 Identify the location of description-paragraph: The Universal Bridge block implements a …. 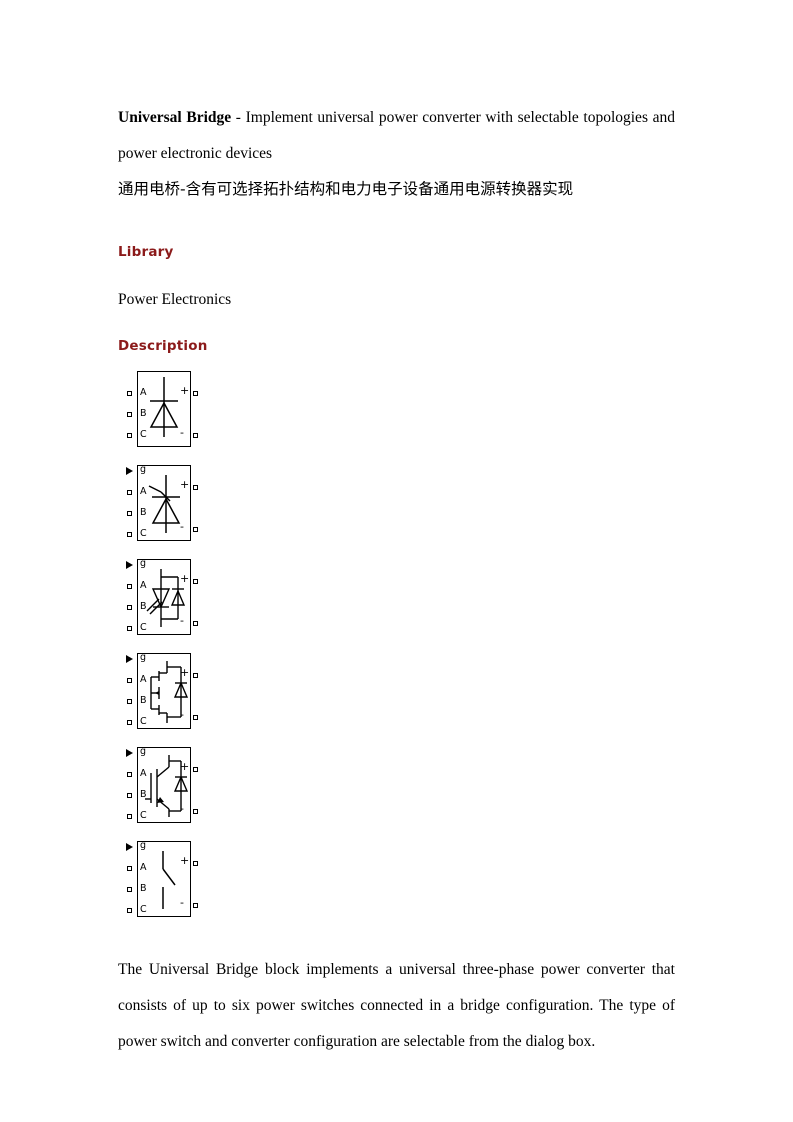
(396, 1005).